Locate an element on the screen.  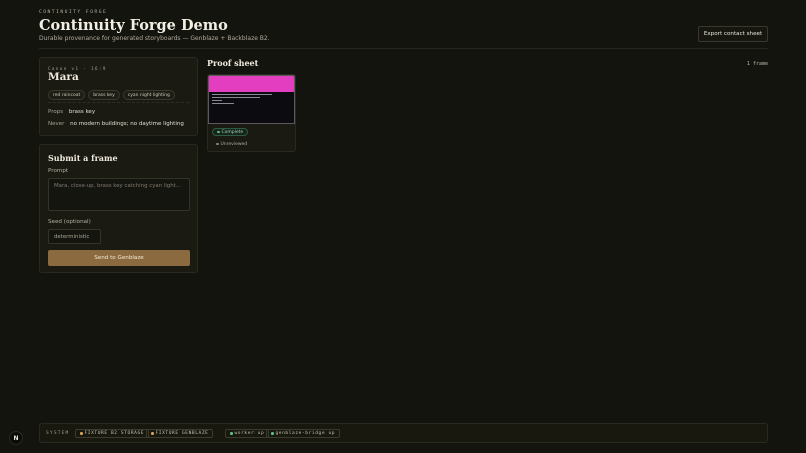
app-logo-icon: N is located at coordinates (16, 438).